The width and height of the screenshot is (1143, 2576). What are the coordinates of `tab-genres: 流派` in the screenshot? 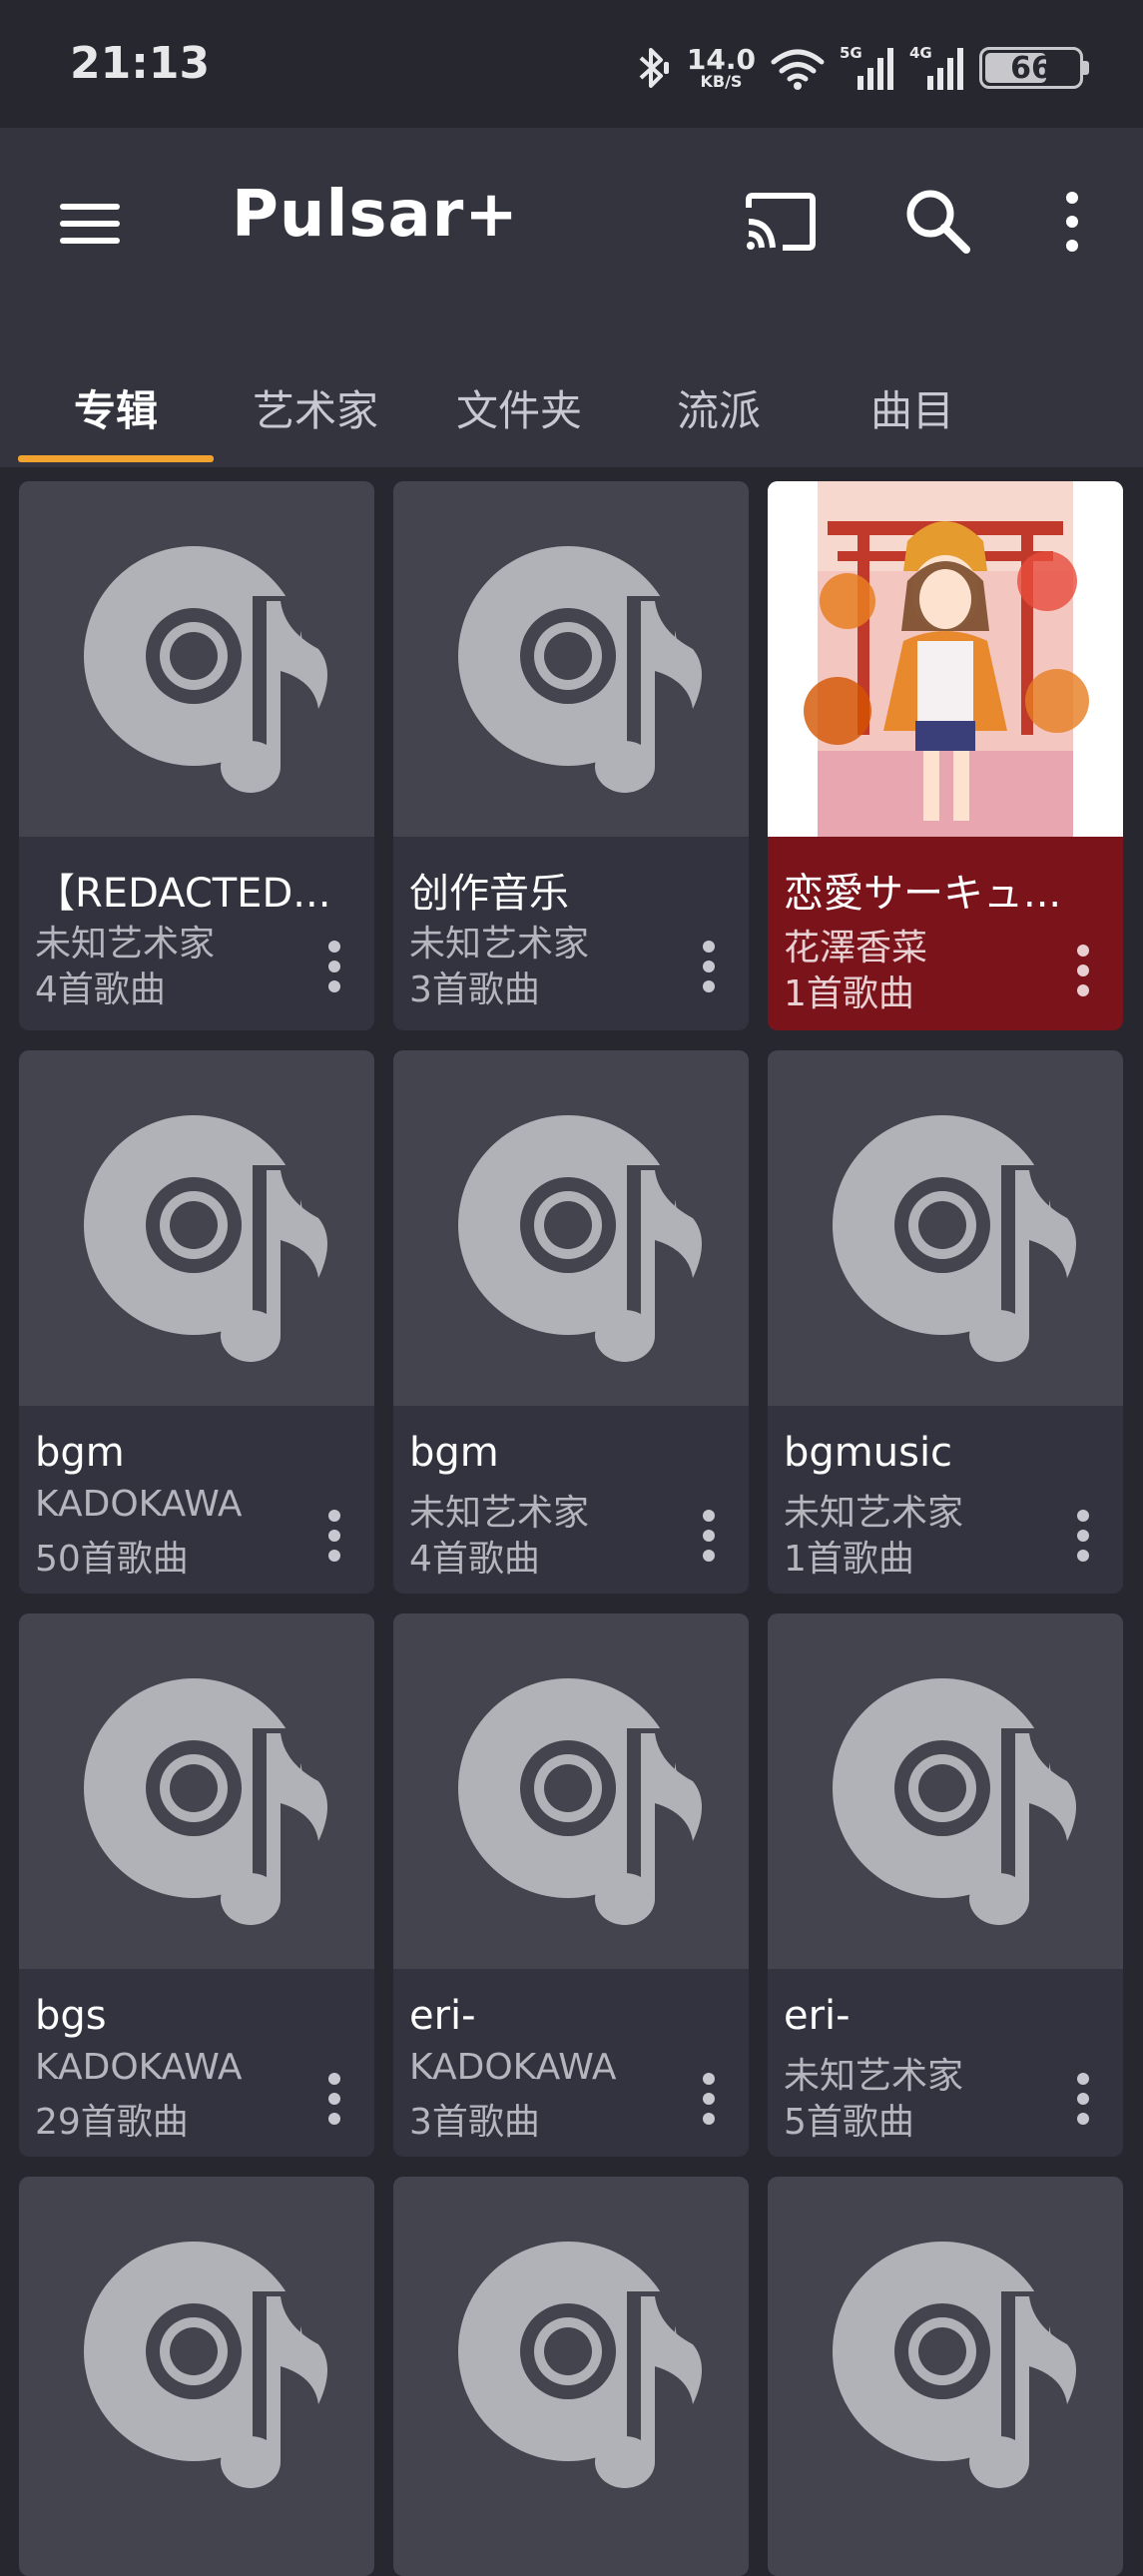 It's located at (719, 407).